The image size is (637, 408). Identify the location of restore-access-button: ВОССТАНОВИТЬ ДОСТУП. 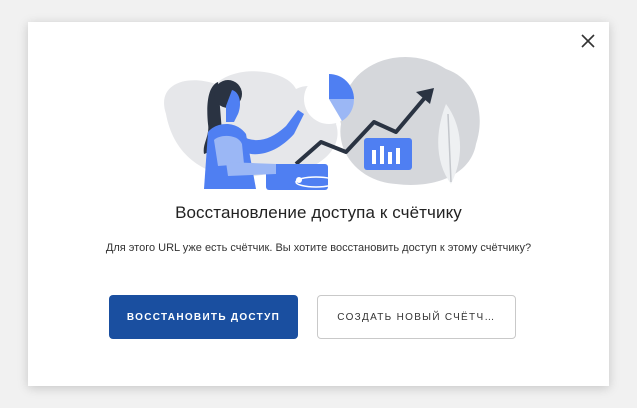
(203, 317).